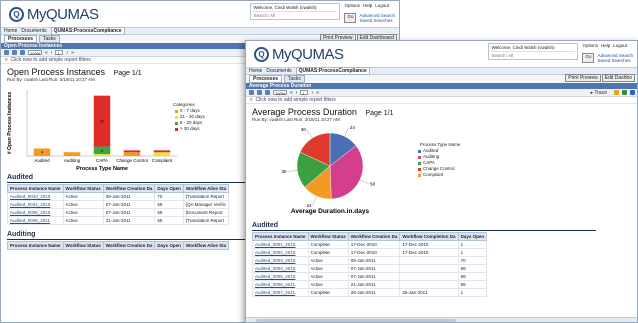 This screenshot has height=323, width=638. I want to click on table-cell: 68, so click(472, 276).